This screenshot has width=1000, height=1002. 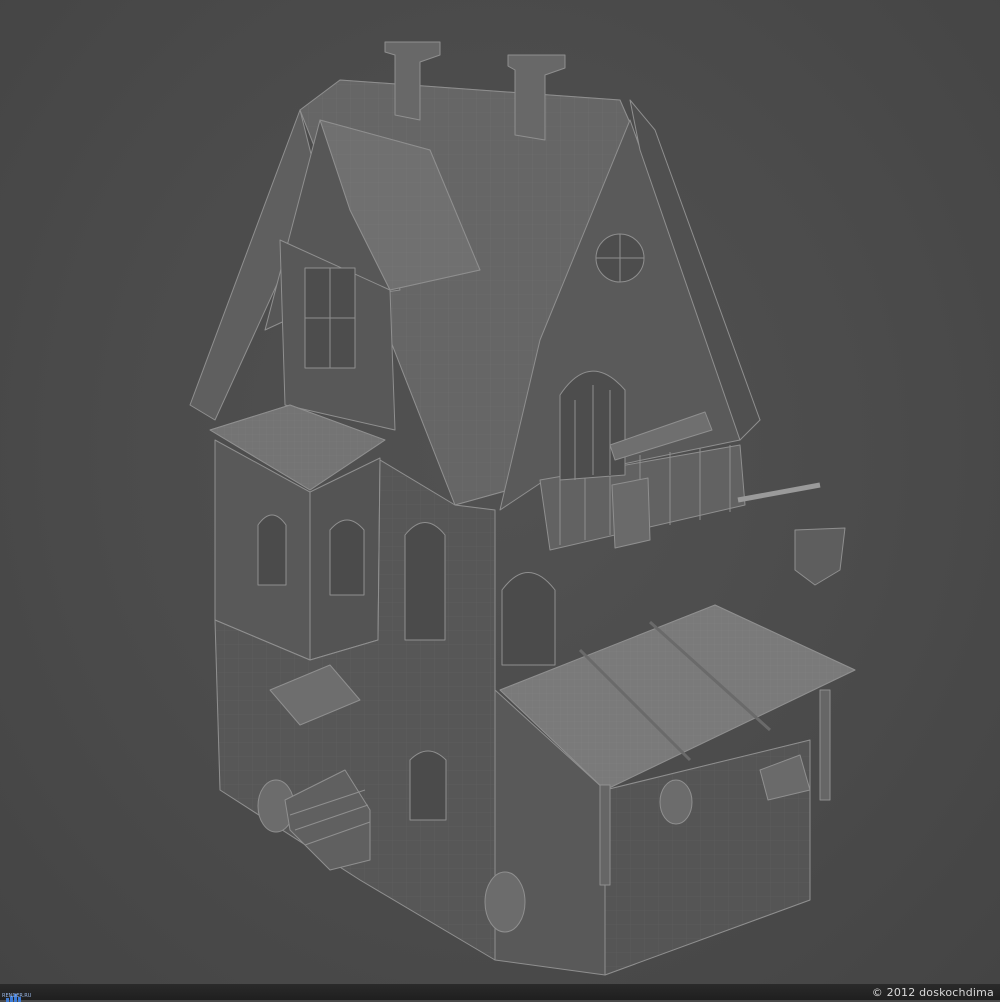 I want to click on copyright-credit: © 2012 doskochdima, so click(x=932, y=992).